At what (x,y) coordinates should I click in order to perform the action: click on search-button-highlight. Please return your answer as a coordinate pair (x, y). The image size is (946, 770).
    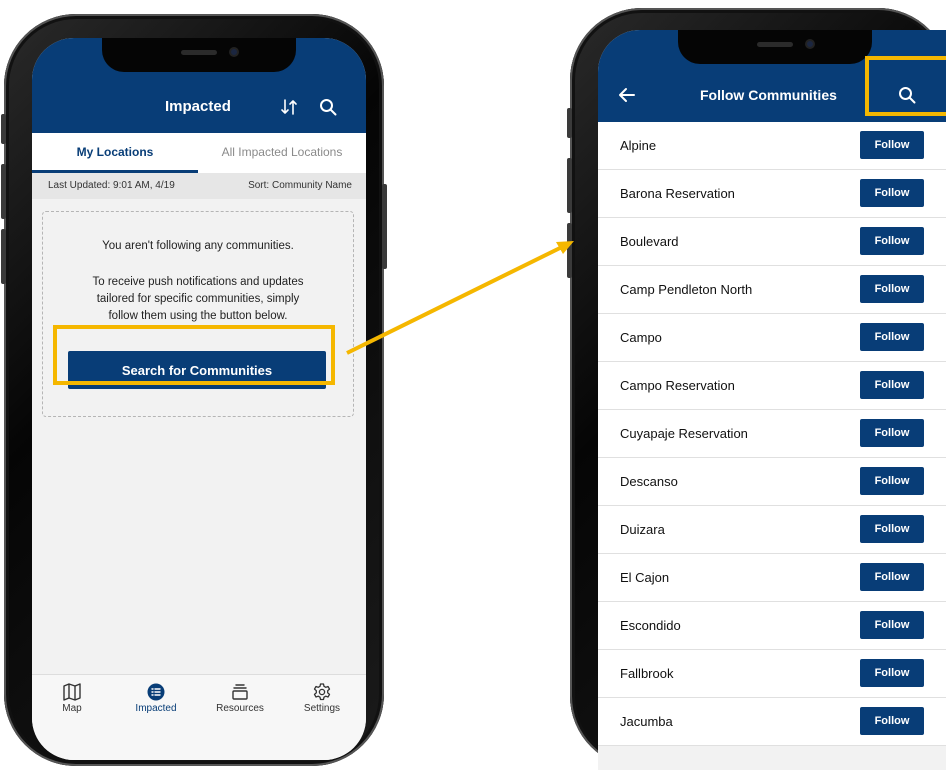
    Looking at the image, I should click on (194, 355).